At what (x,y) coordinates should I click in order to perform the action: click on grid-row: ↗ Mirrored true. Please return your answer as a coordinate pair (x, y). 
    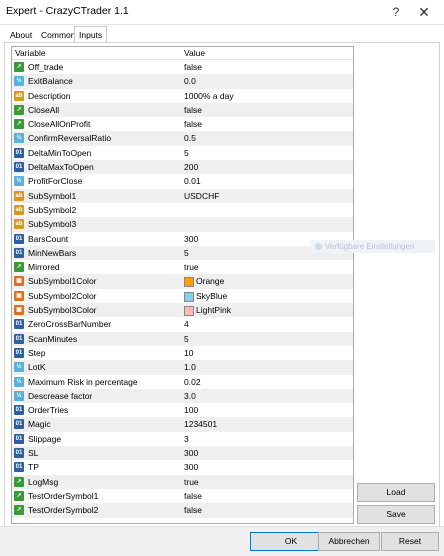
    Looking at the image, I should click on (182, 267).